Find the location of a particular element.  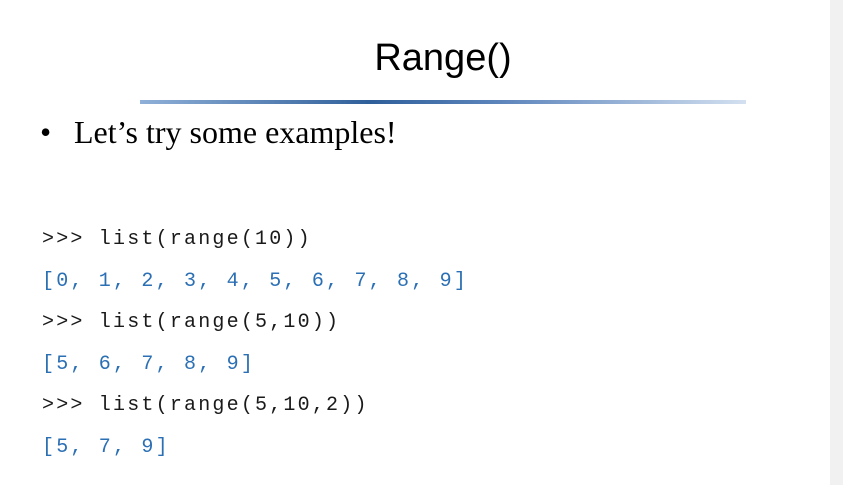

code-output-line: [5, 6, 7, 8, 9] is located at coordinates (149, 364).